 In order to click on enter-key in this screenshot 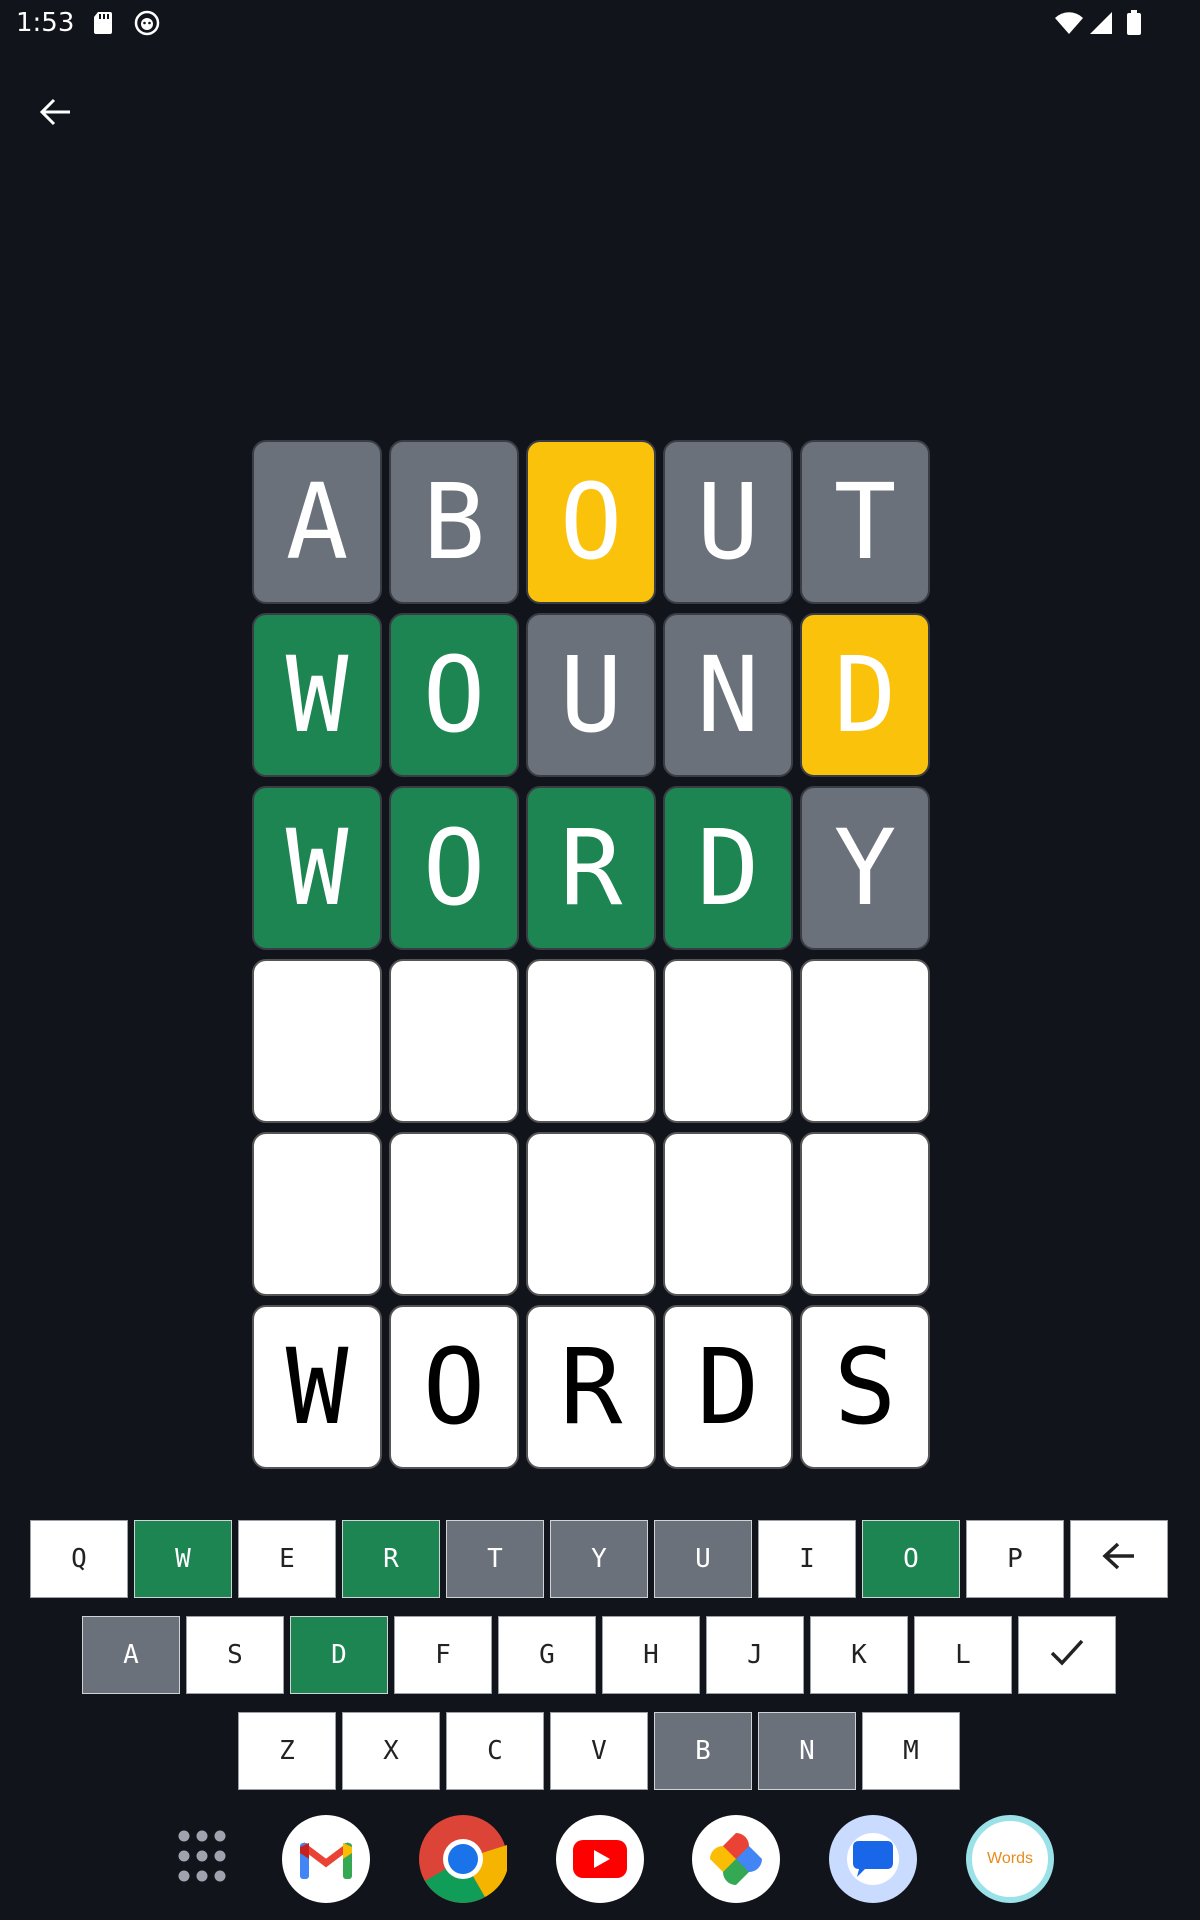, I will do `click(1067, 1655)`.